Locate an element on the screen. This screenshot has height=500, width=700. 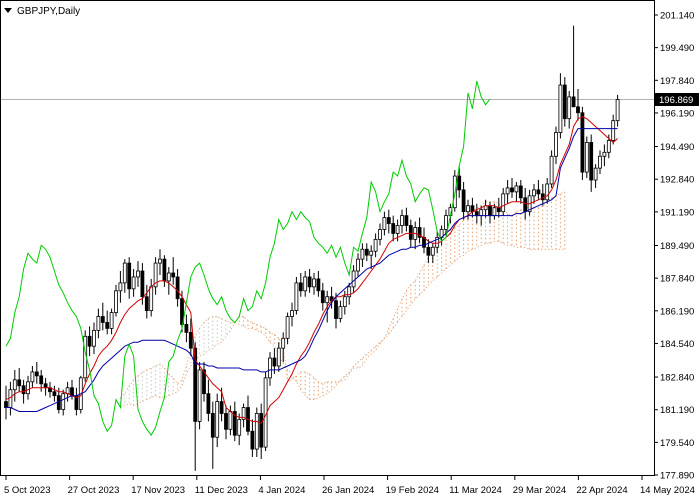
x-tick-label: 11 Dec 2023 is located at coordinates (221, 490).